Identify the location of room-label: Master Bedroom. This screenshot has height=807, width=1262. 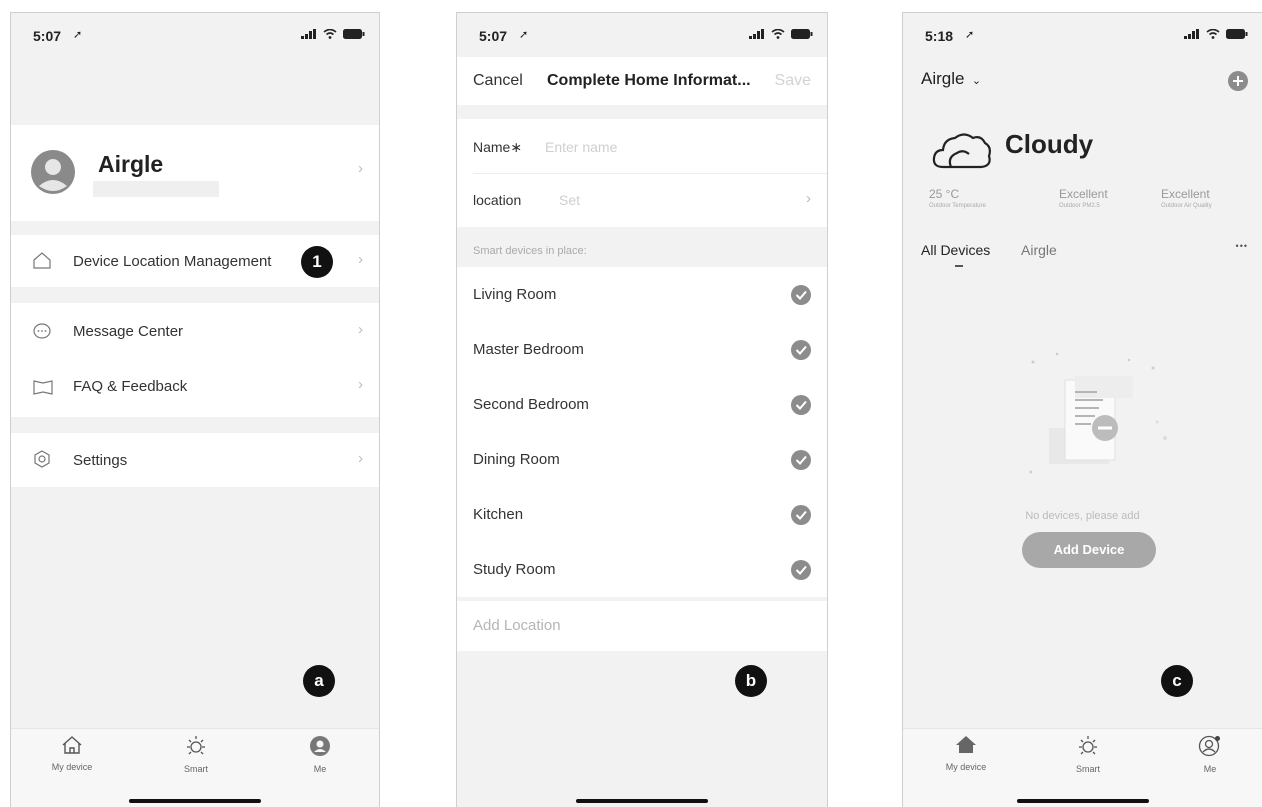
(528, 349).